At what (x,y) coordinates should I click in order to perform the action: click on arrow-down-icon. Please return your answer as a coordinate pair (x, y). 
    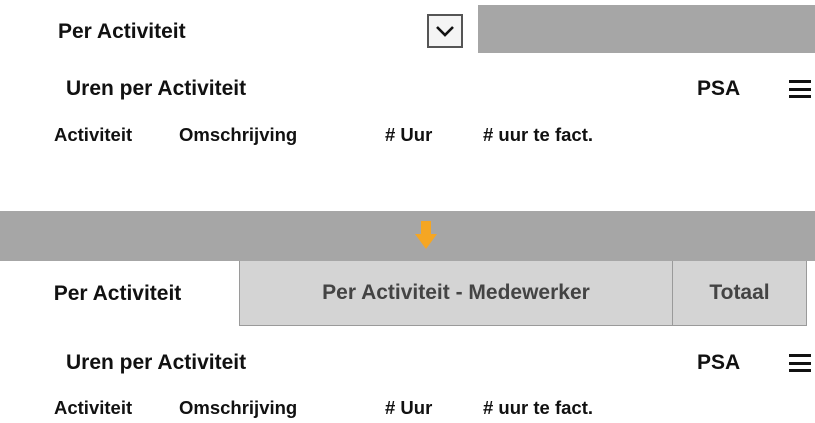
    Looking at the image, I should click on (426, 235).